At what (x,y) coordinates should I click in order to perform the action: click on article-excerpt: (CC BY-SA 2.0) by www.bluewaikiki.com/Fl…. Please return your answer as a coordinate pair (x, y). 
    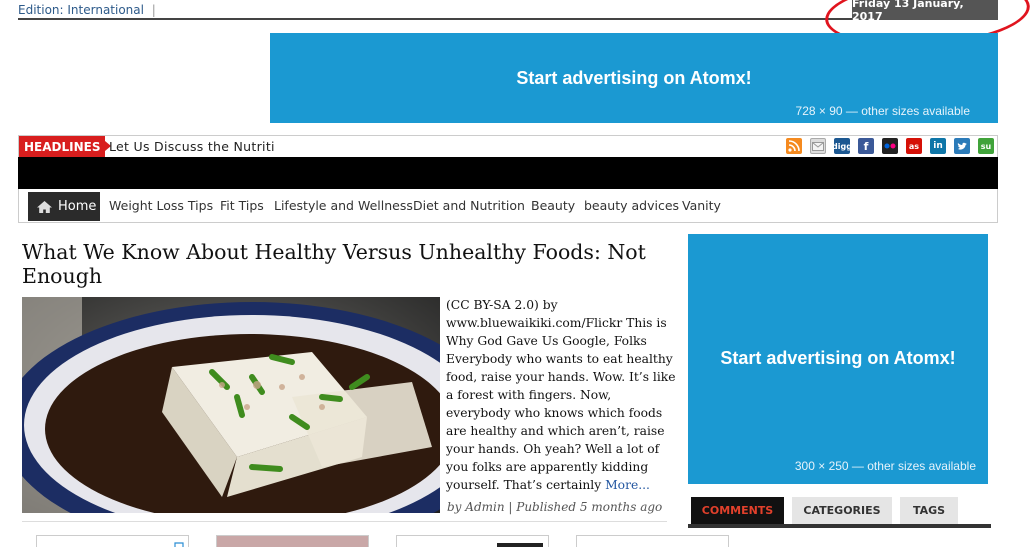
    Looking at the image, I should click on (562, 395).